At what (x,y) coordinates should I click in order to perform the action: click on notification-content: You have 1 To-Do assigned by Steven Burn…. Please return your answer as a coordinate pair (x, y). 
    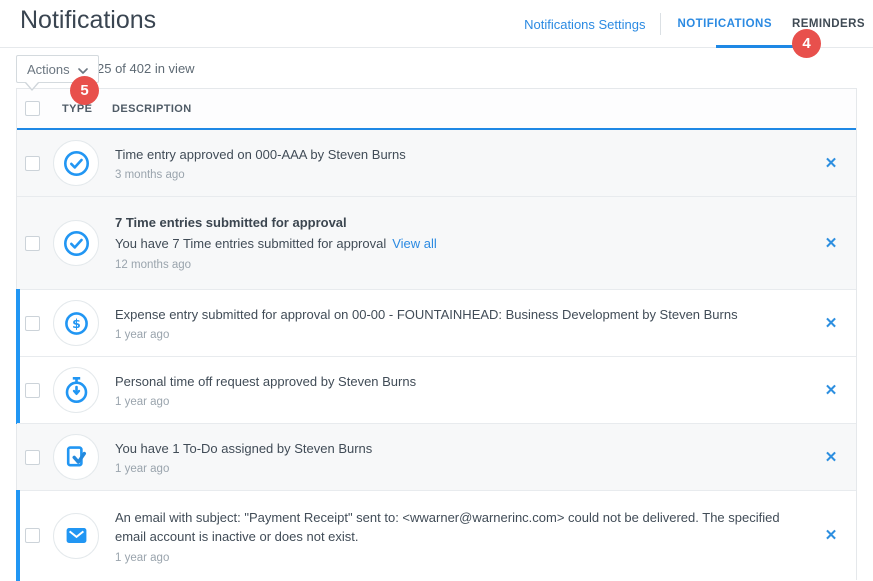
    Looking at the image, I should click on (460, 457).